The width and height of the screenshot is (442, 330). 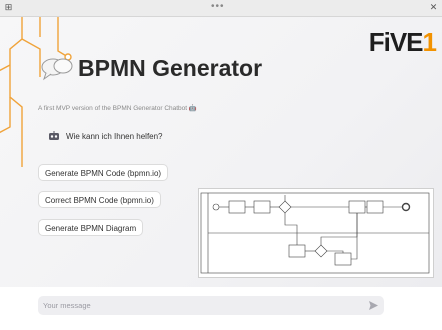 I want to click on robot-avatar-icon, so click(x=54, y=135).